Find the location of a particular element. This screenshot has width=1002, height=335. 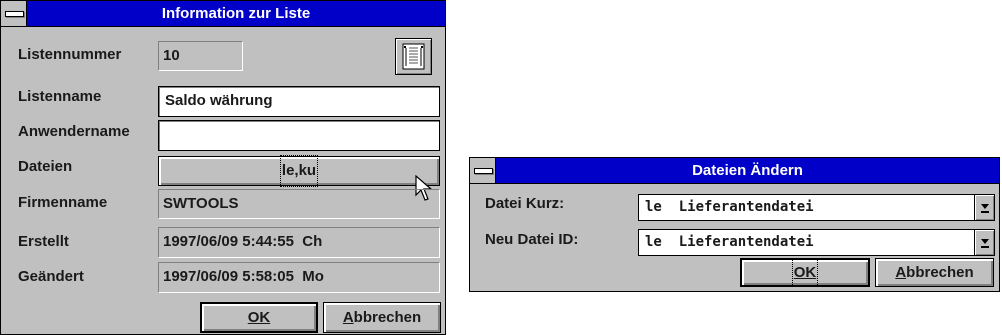

list-number-label: Listennummer is located at coordinates (70, 54).